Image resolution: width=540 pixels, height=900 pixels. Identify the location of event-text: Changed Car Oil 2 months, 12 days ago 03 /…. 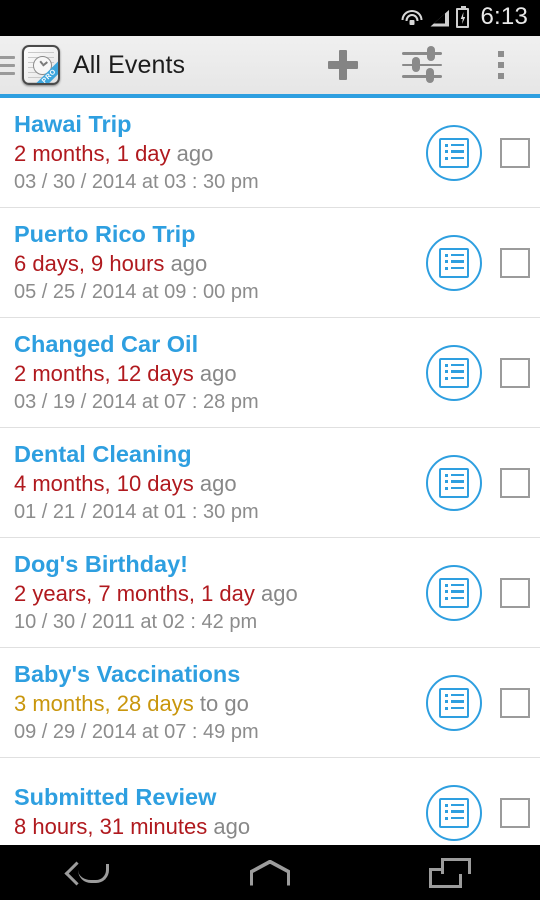
(220, 372).